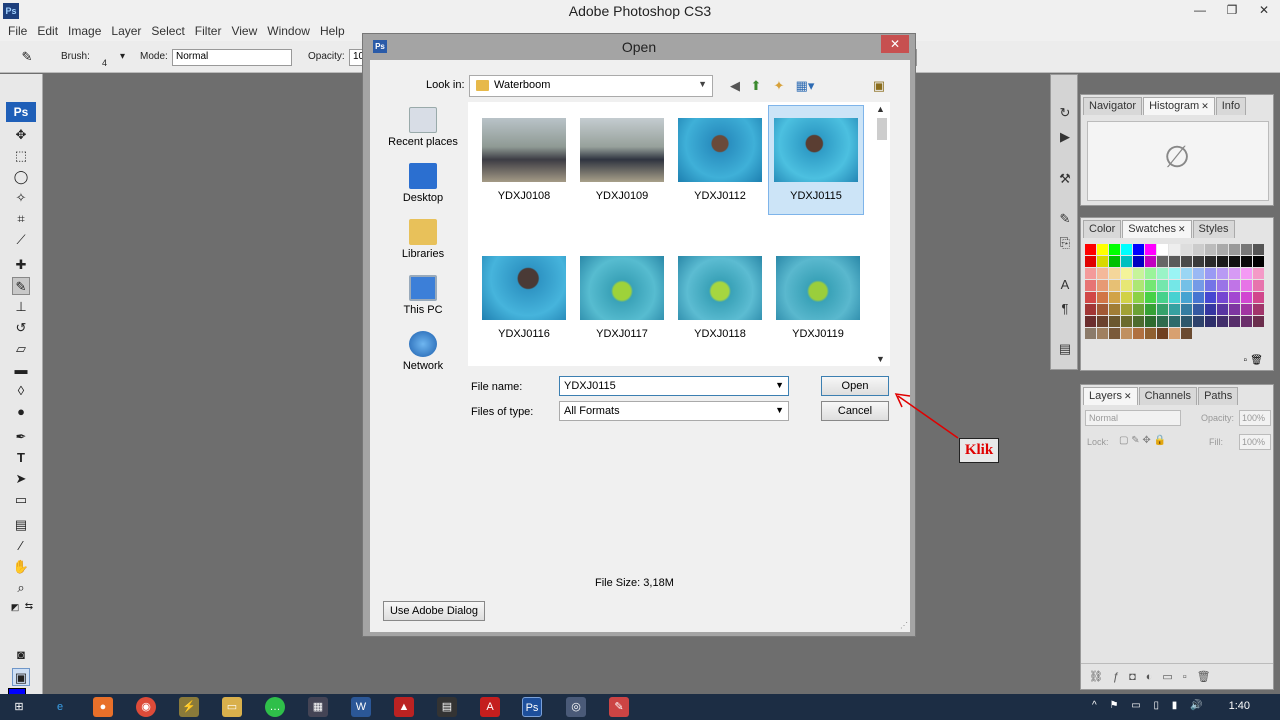 This screenshot has height=720, width=1280. I want to click on pen-tool-icon: ✒, so click(21, 437).